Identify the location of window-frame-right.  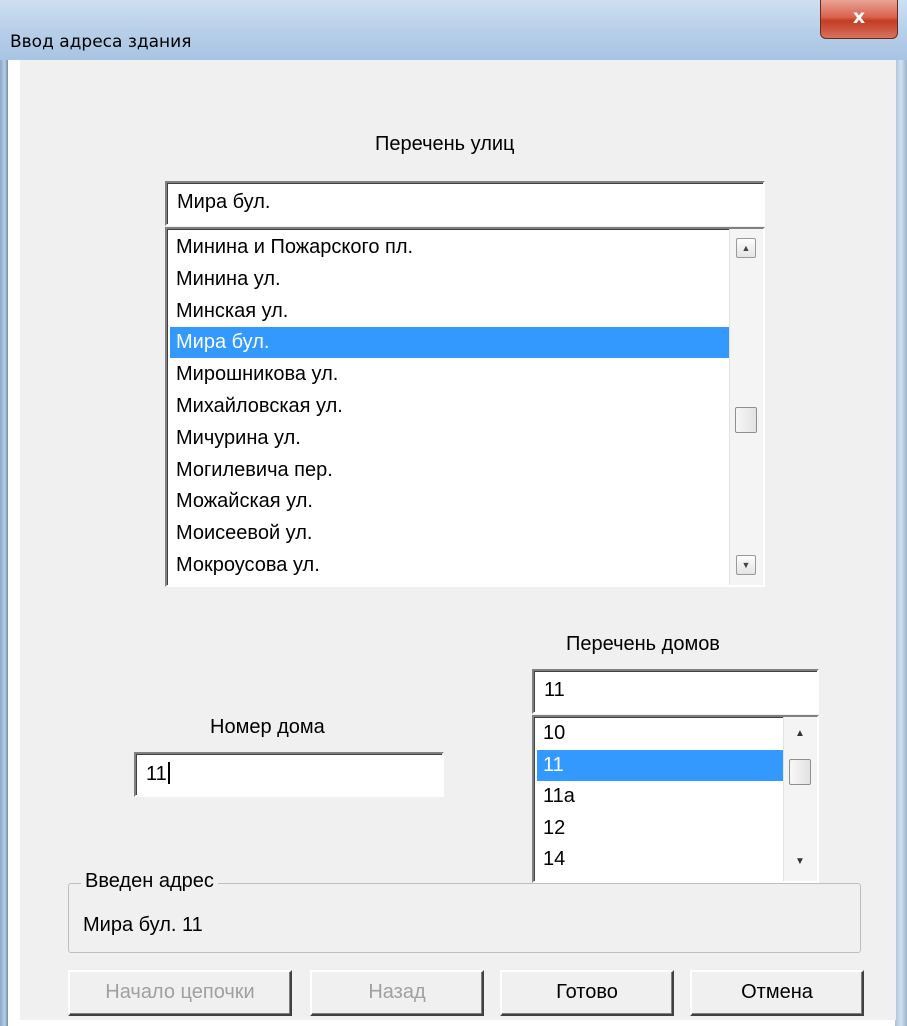
(901, 513).